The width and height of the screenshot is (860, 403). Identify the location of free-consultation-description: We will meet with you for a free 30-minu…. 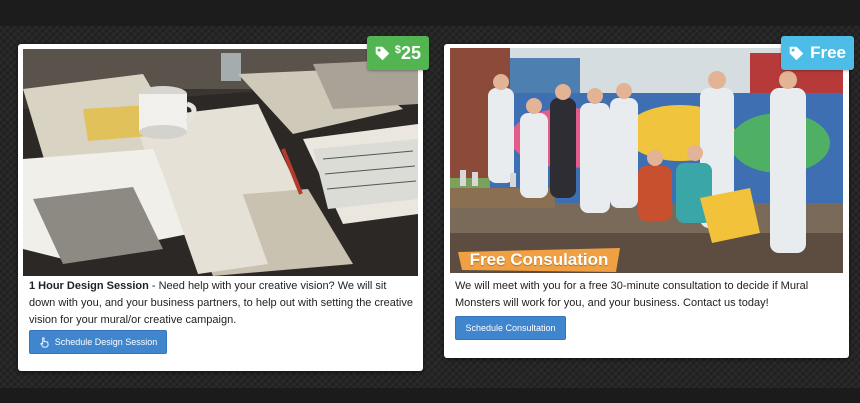
(632, 294).